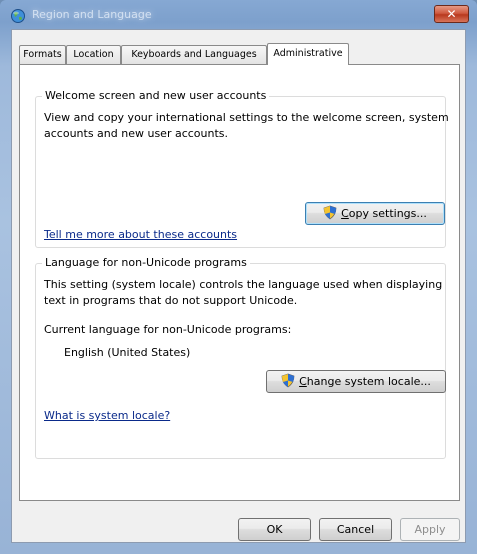  I want to click on what-is-system-locale-link: What is system locale?, so click(107, 416).